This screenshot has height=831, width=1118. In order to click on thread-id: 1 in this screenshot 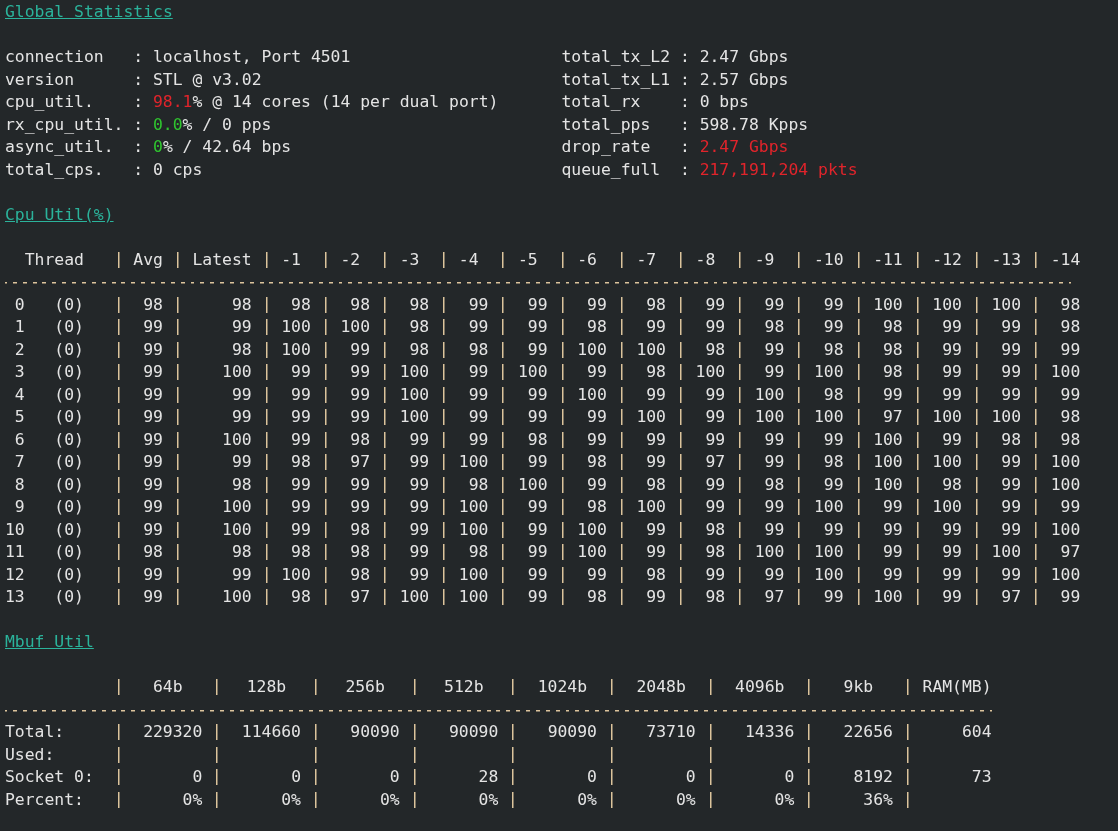, I will do `click(19, 327)`.